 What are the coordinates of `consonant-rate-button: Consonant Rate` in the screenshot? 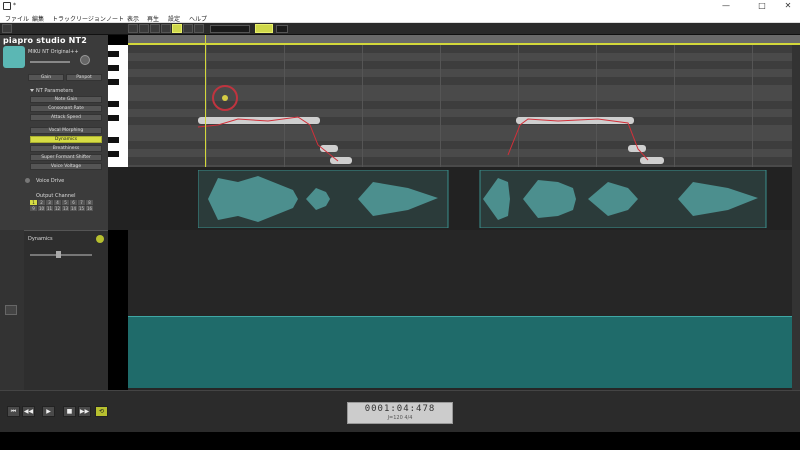 It's located at (66, 108).